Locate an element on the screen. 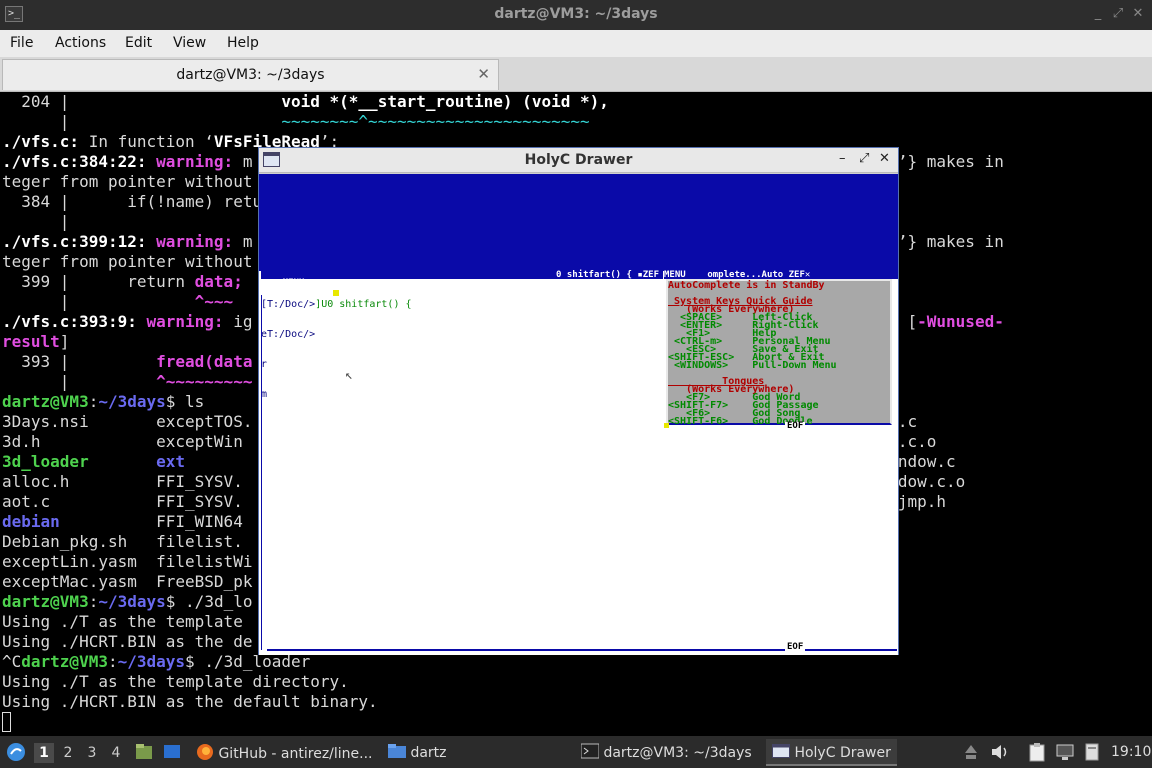 This screenshot has width=1152, height=768. autocomplete-row: AutoComplete is in StandBy is located at coordinates (746, 285).